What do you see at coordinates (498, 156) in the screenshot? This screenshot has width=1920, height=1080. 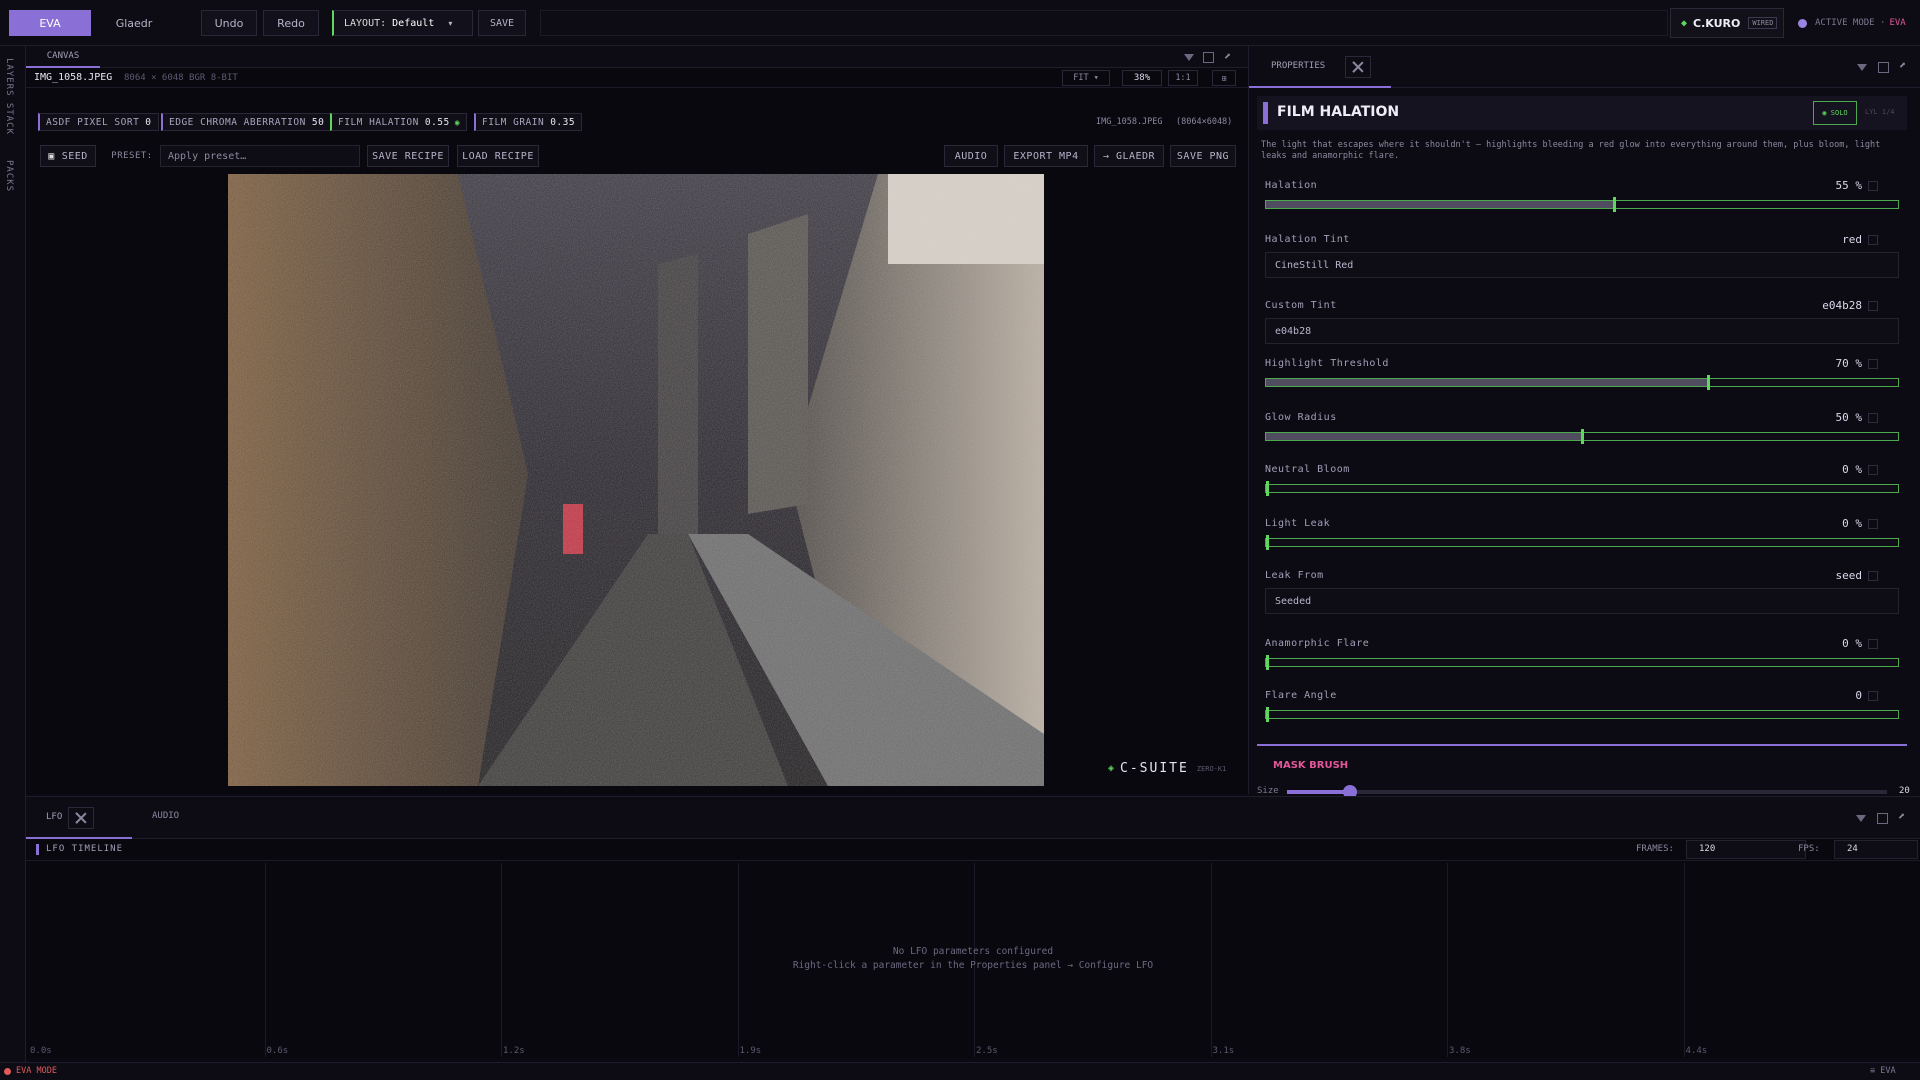 I see `load-recipe-button: LOAD RECIPE` at bounding box center [498, 156].